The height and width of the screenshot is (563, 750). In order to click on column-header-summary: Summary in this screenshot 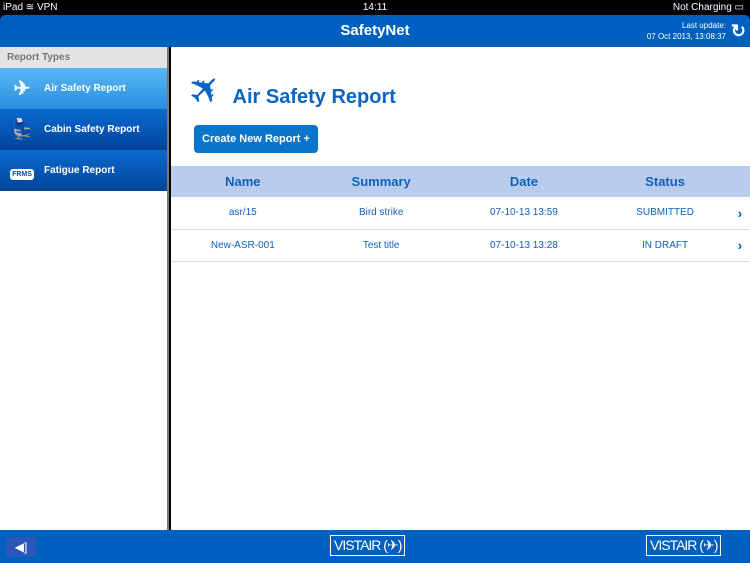, I will do `click(381, 181)`.